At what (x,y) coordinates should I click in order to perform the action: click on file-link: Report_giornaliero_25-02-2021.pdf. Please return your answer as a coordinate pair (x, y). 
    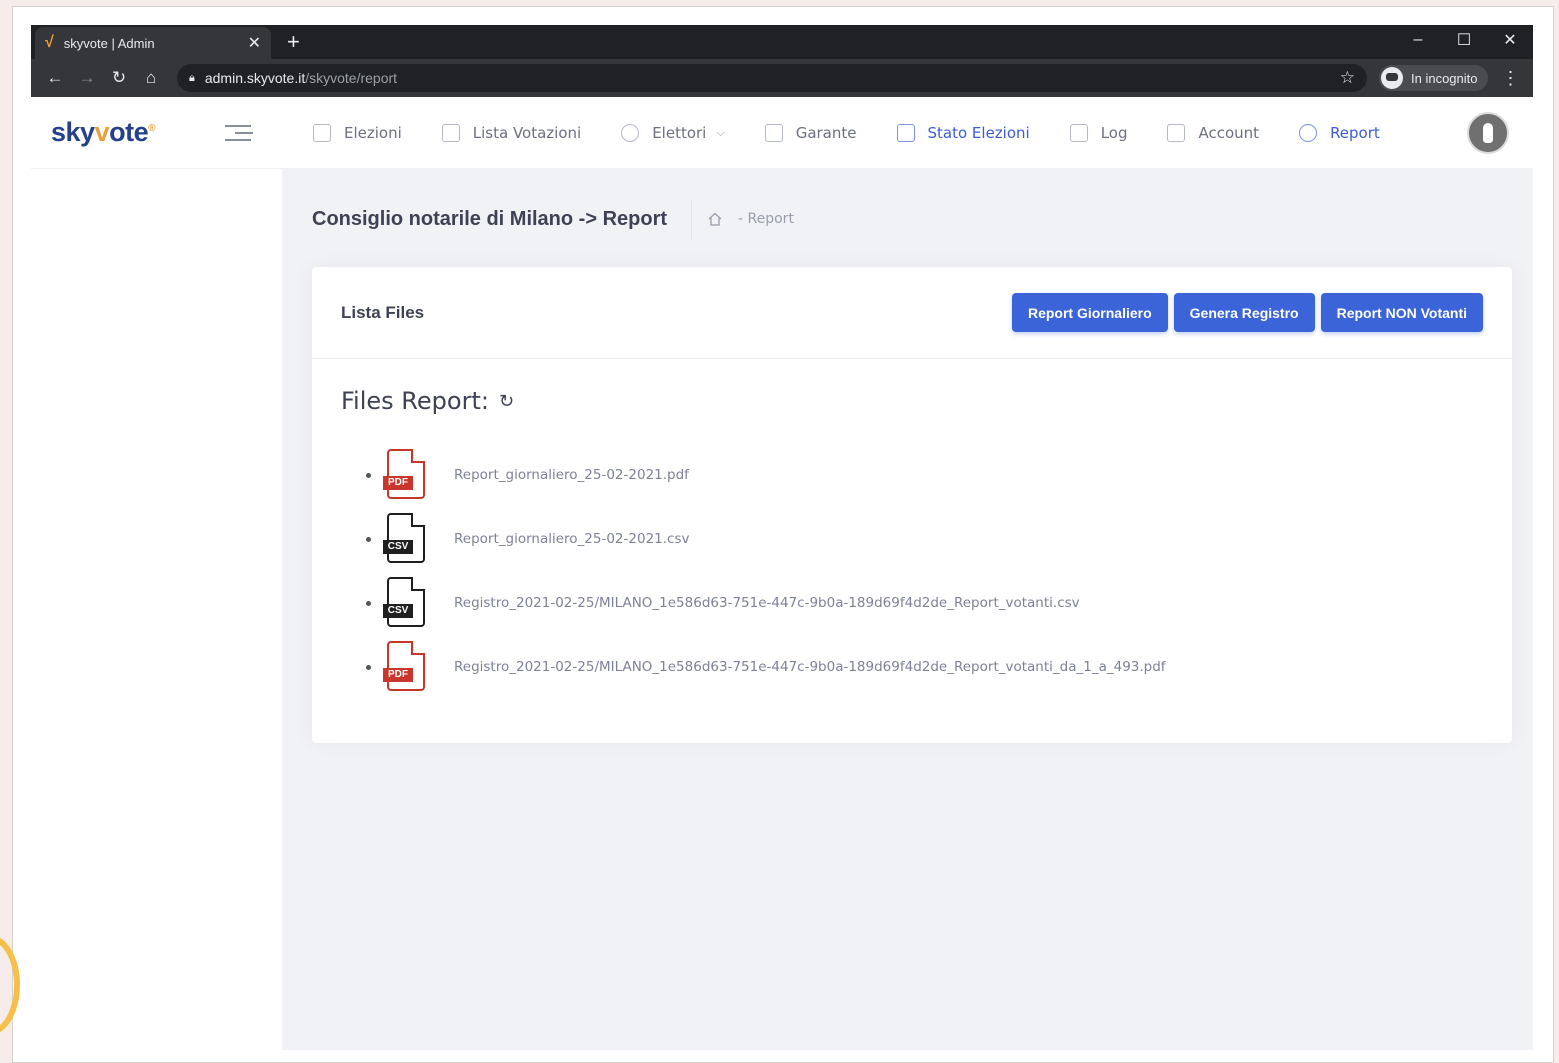
    Looking at the image, I should click on (571, 475).